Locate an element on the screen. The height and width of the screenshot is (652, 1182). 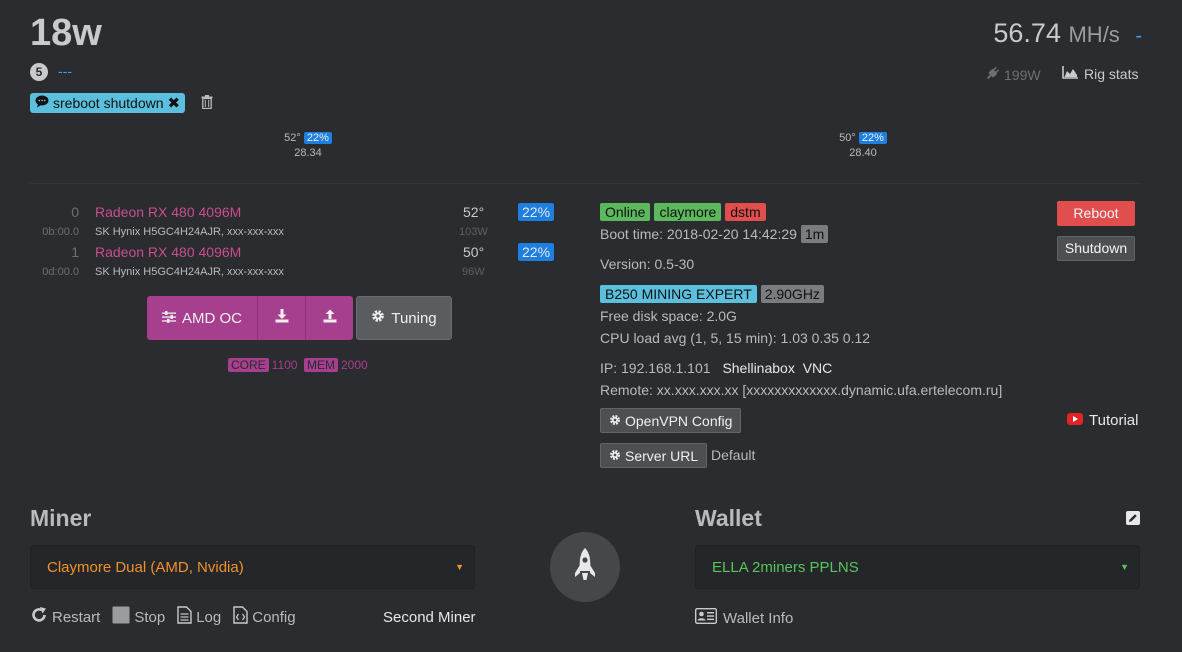
download-icon is located at coordinates (282, 318).